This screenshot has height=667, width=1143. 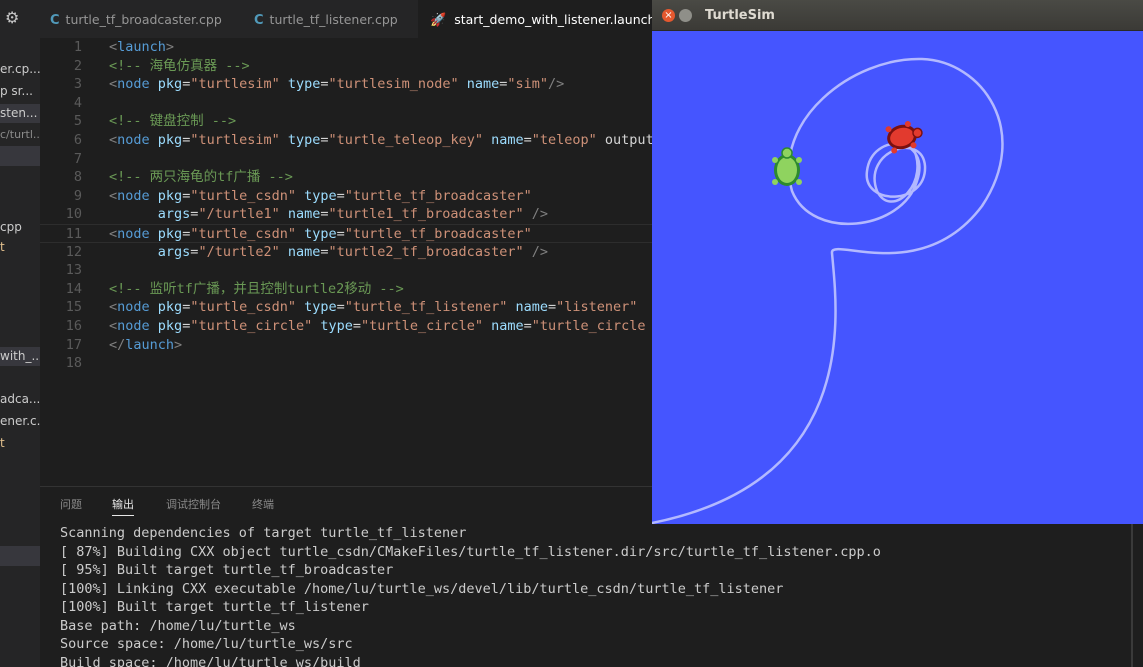 I want to click on tab-turtle-tf-broadcaster: Cturtle_tf_broadcaster.cpp, so click(x=136, y=19).